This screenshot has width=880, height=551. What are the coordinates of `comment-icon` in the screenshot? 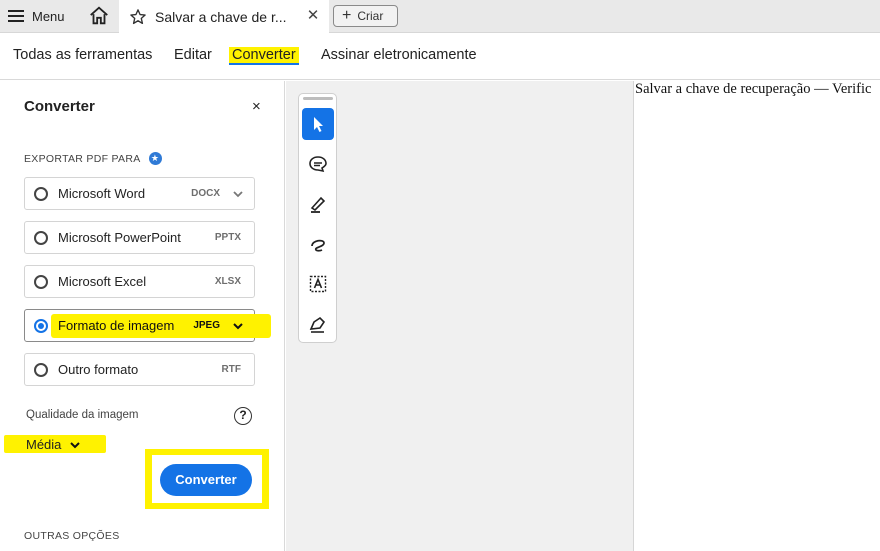 It's located at (318, 164).